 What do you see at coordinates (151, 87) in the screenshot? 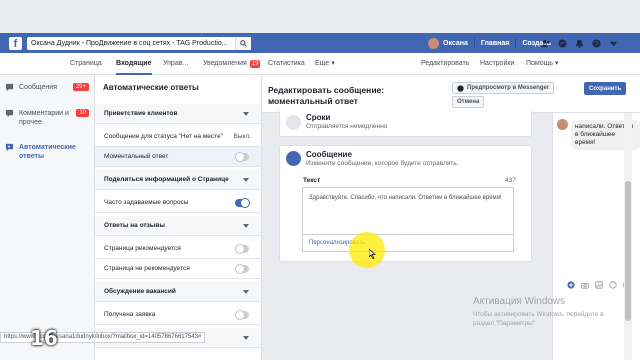
I see `panel-title: Автоматические ответы` at bounding box center [151, 87].